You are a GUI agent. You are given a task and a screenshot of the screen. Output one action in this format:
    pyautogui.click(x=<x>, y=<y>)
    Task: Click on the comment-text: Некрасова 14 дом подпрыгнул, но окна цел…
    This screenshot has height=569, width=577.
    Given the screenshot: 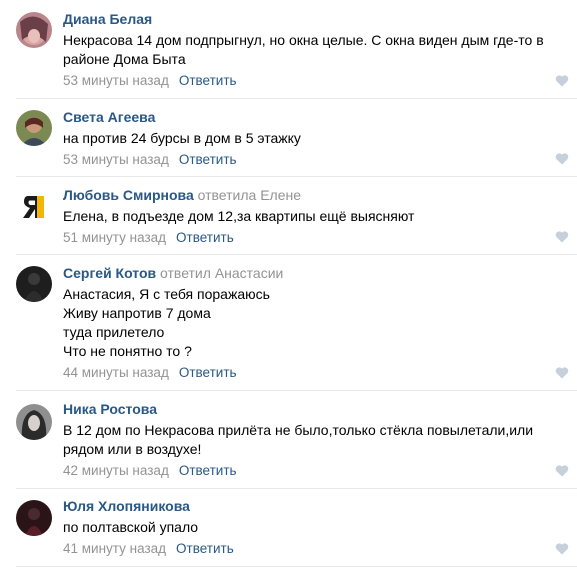 What is the action you would take?
    pyautogui.click(x=310, y=50)
    